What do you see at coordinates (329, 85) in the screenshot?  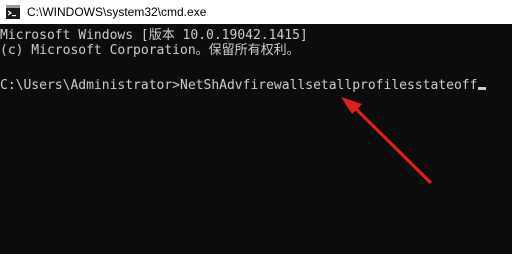 I see `command-text: NetShAdvfirewallsetallprofilesstateoff` at bounding box center [329, 85].